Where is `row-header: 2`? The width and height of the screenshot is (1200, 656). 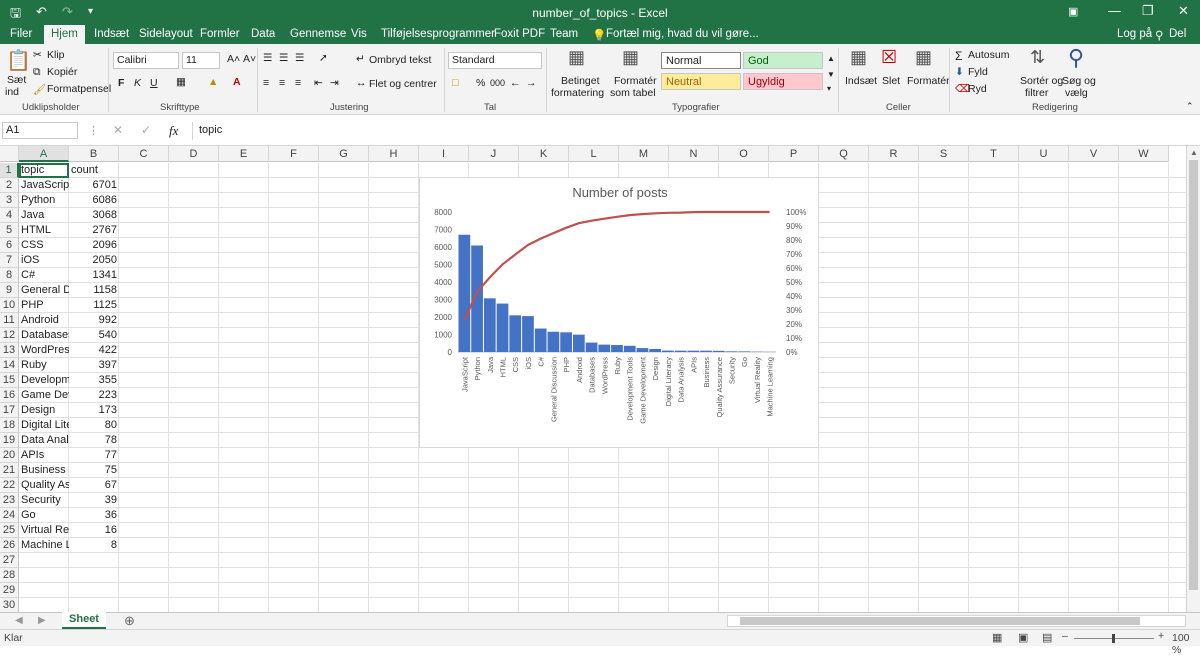 row-header: 2 is located at coordinates (9, 185).